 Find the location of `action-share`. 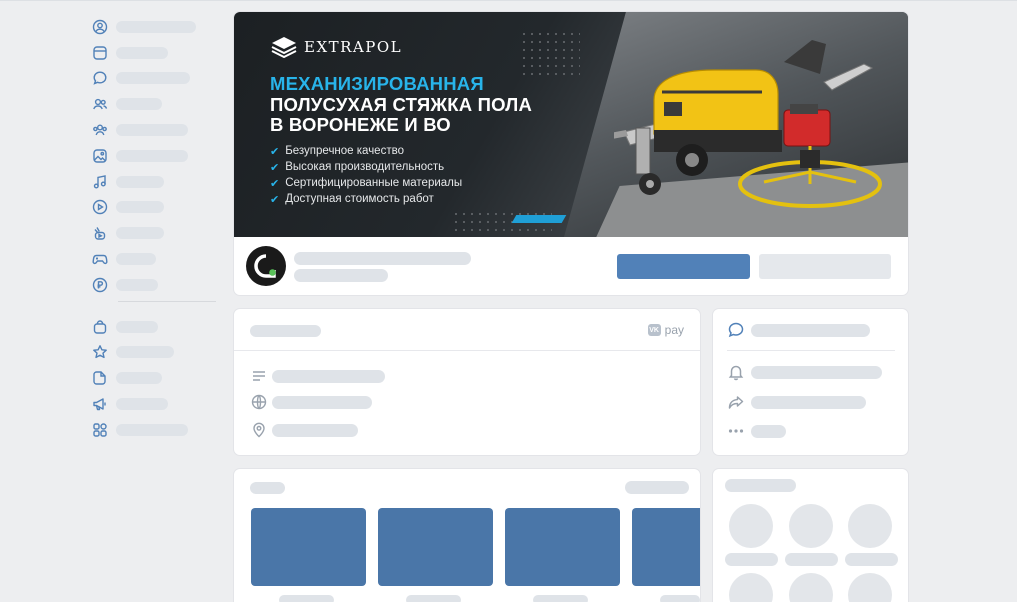

action-share is located at coordinates (796, 402).